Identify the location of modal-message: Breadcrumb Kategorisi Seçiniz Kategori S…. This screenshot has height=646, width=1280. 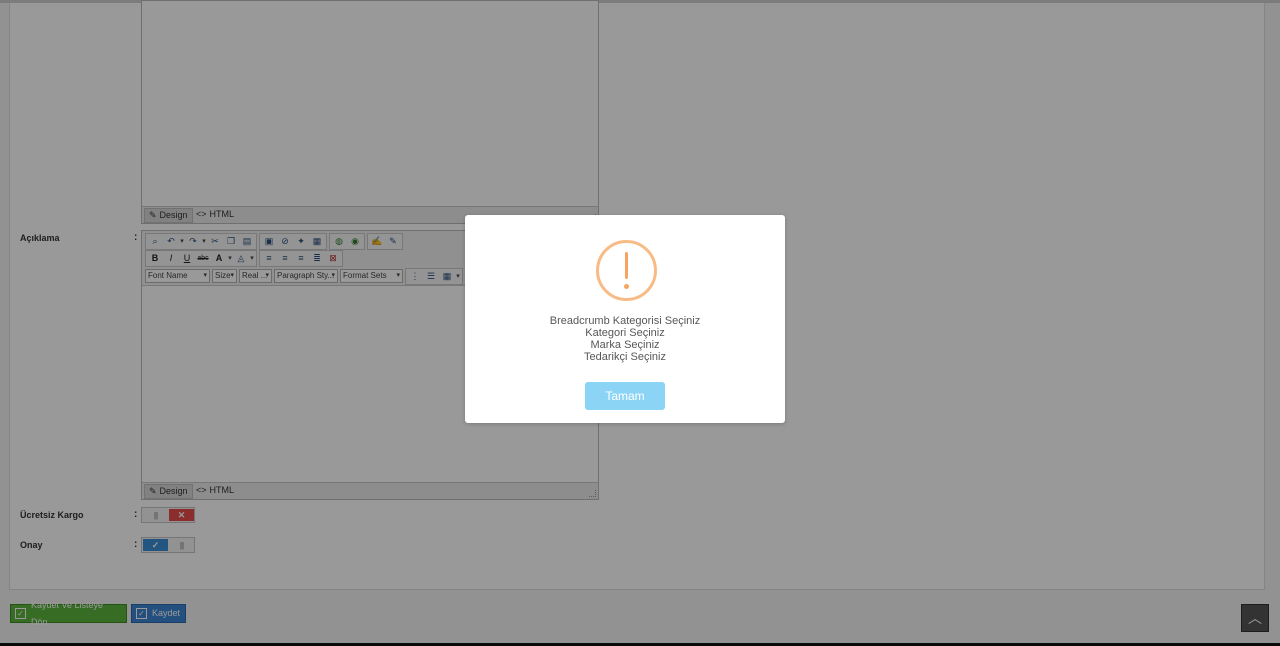
(625, 339).